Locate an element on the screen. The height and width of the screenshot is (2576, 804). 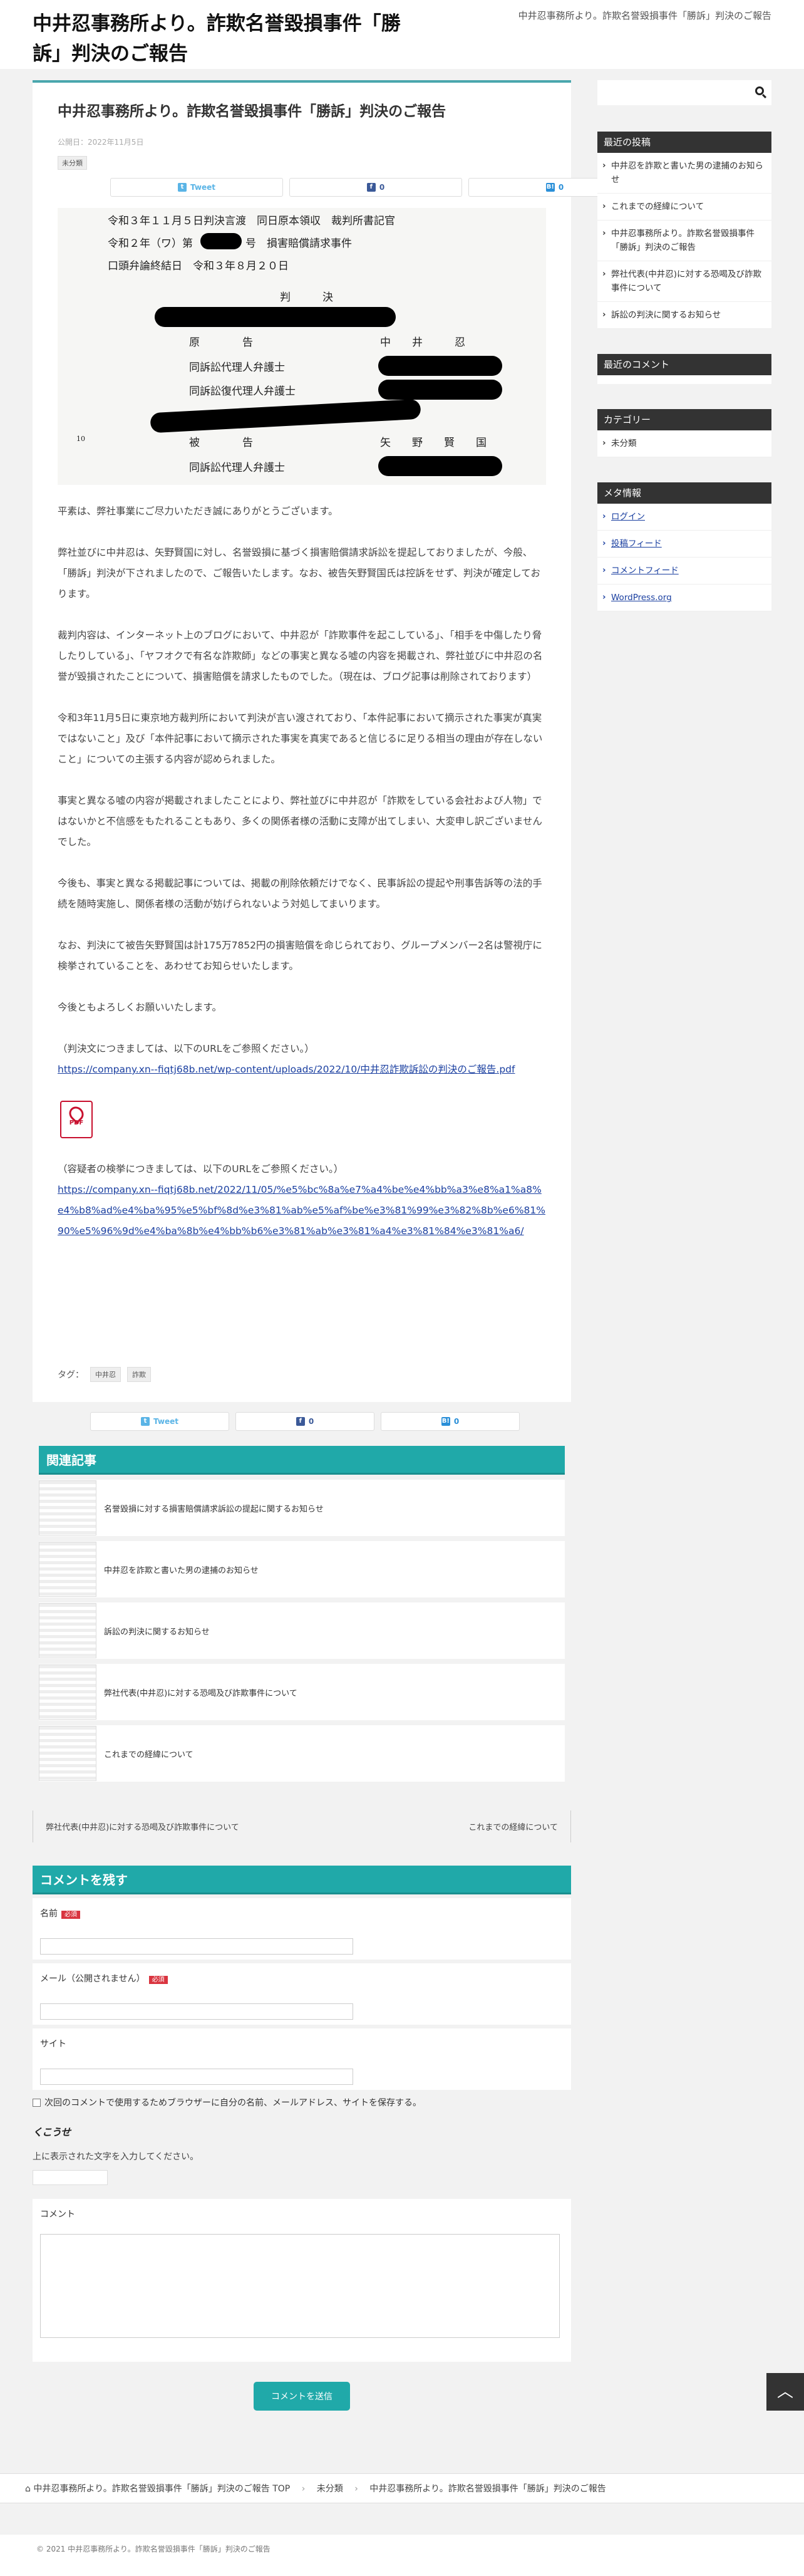
body-paragraph: 今後ともよろしくお願いいたします。 is located at coordinates (140, 1007).